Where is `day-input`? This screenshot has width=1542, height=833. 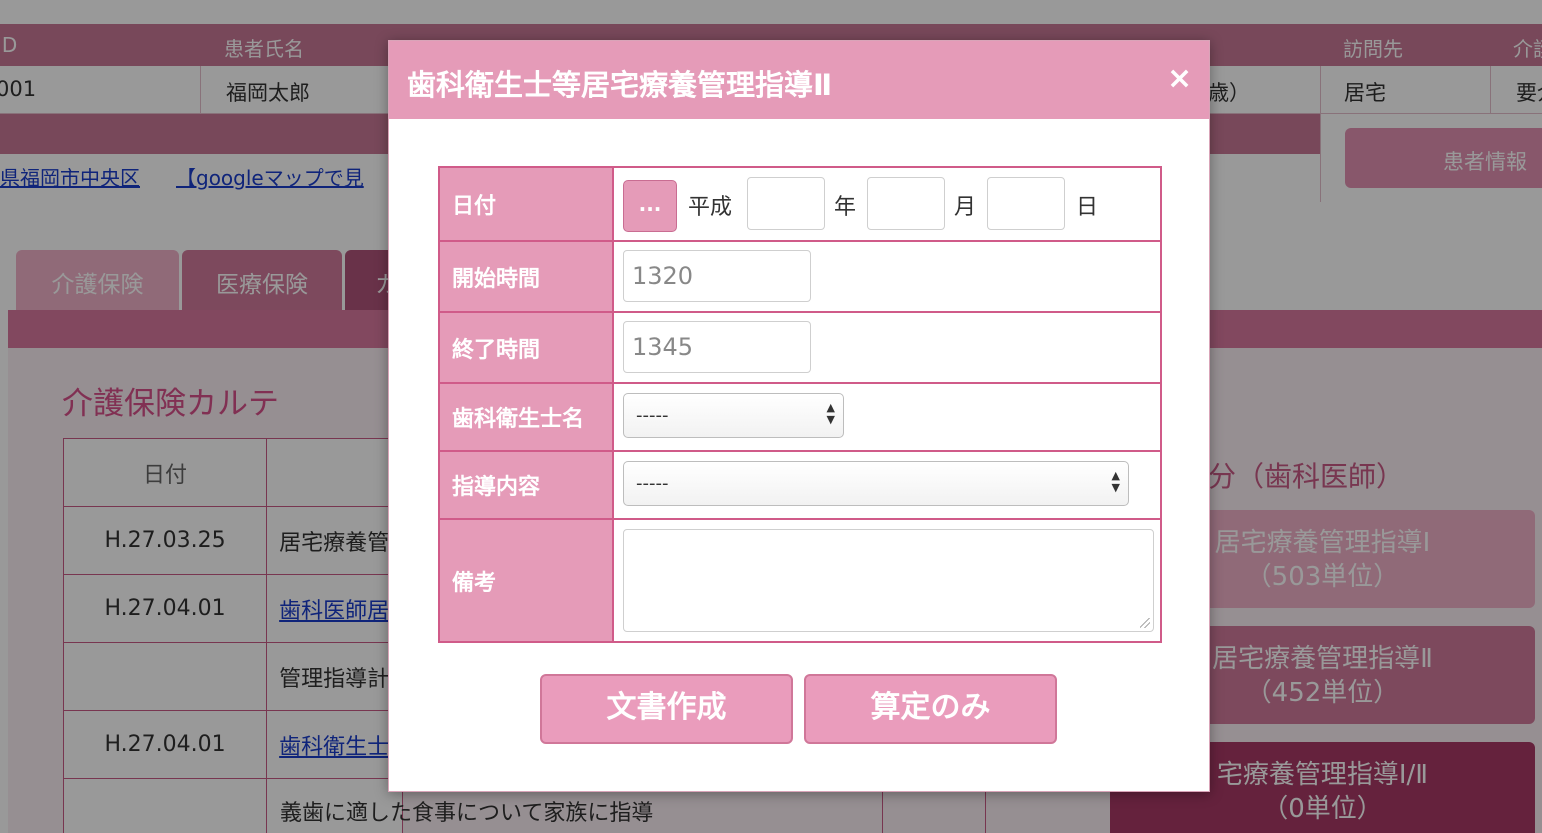
day-input is located at coordinates (1026, 203).